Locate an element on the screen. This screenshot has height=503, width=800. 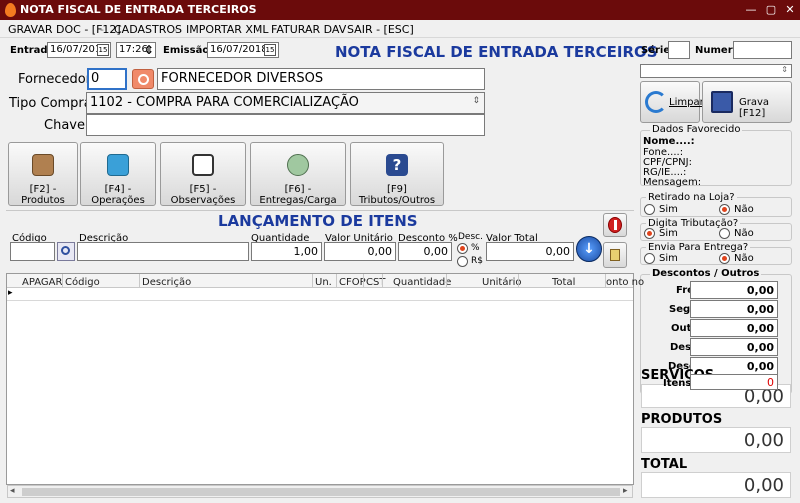
mensagem-label: Mensagem: is located at coordinates (672, 182).